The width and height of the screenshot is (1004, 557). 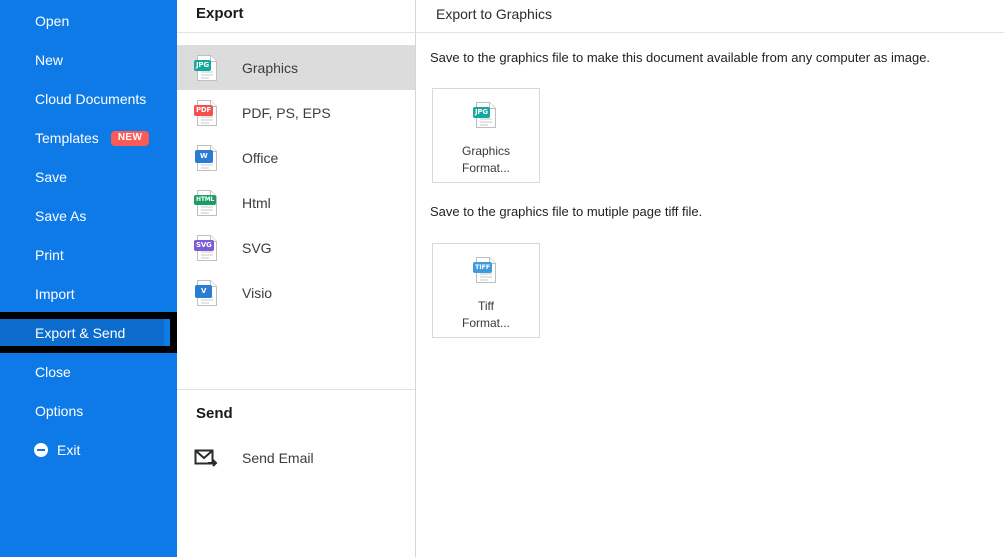 I want to click on sidebar-item-save: Save, so click(x=88, y=177).